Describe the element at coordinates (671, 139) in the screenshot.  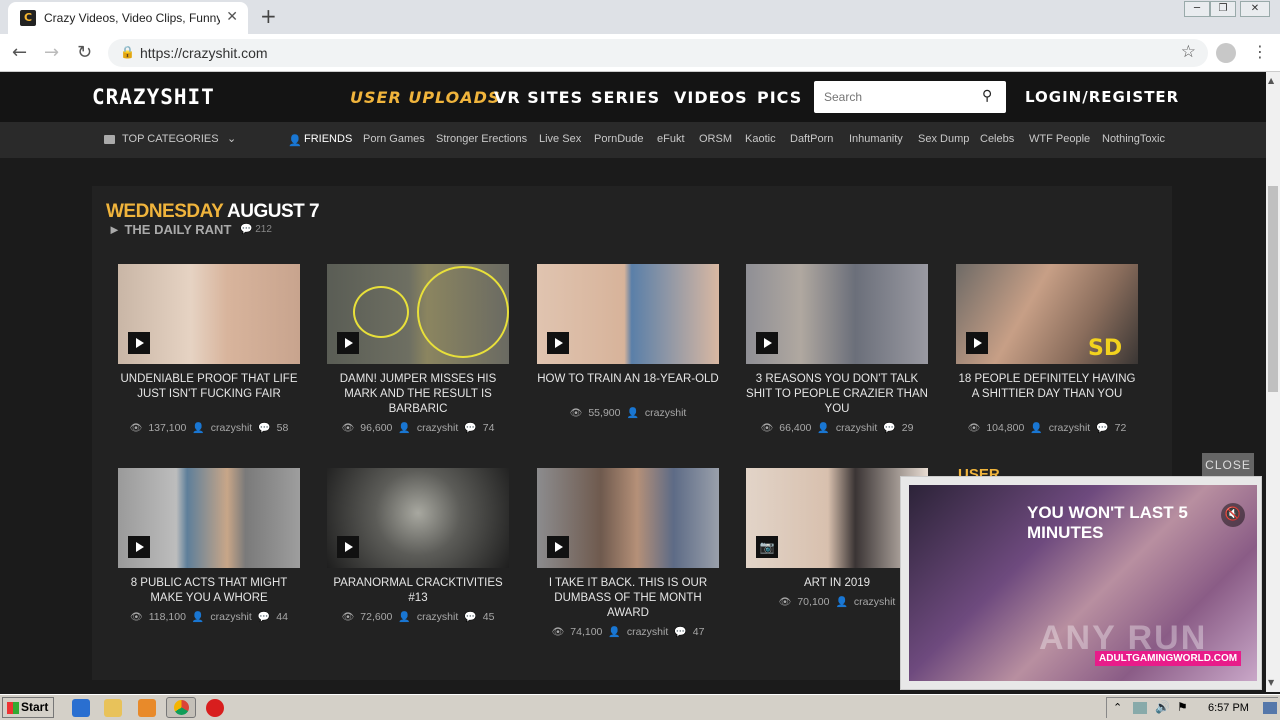
I see `subnav-efukt: eFukt` at that location.